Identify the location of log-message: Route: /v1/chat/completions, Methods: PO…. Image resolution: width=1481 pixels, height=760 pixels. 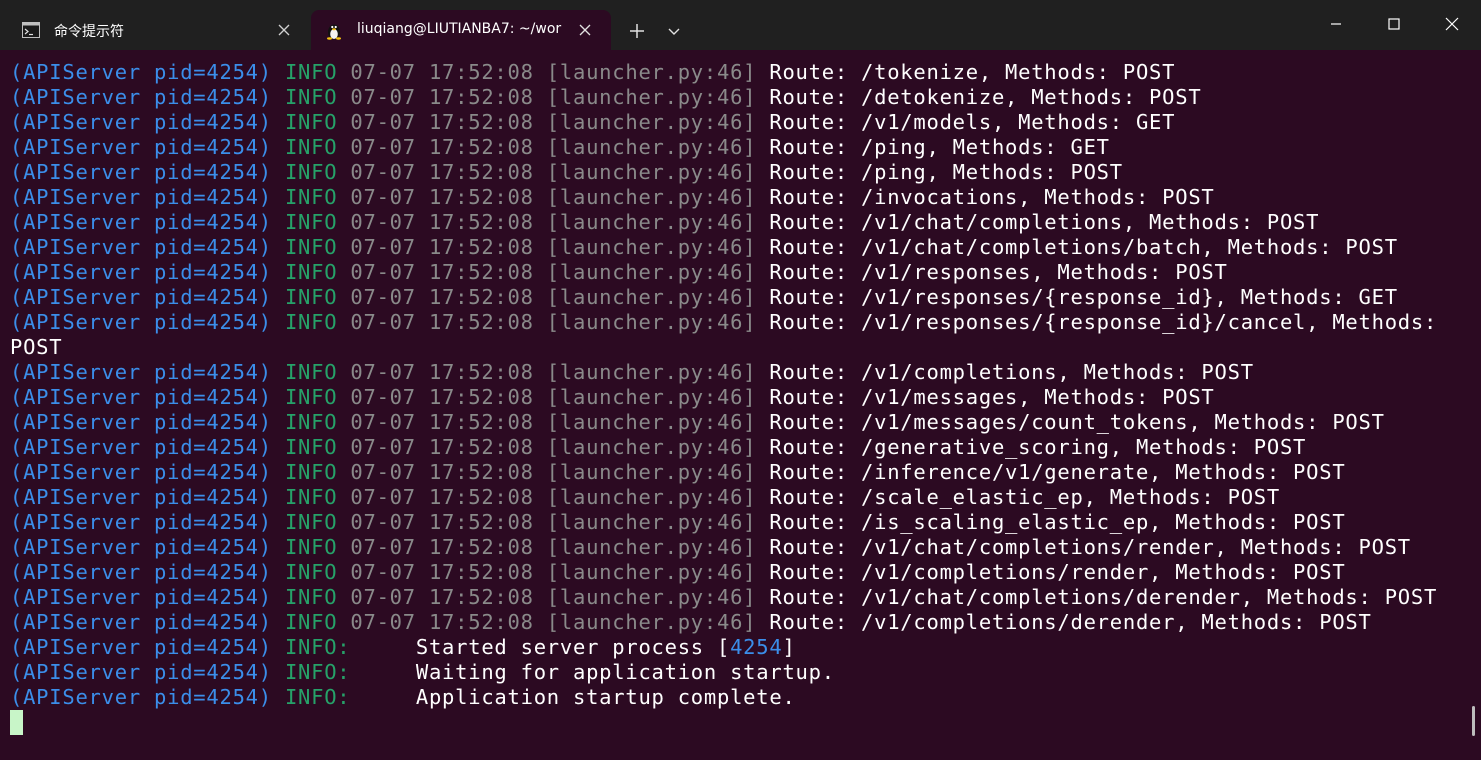
(1044, 222).